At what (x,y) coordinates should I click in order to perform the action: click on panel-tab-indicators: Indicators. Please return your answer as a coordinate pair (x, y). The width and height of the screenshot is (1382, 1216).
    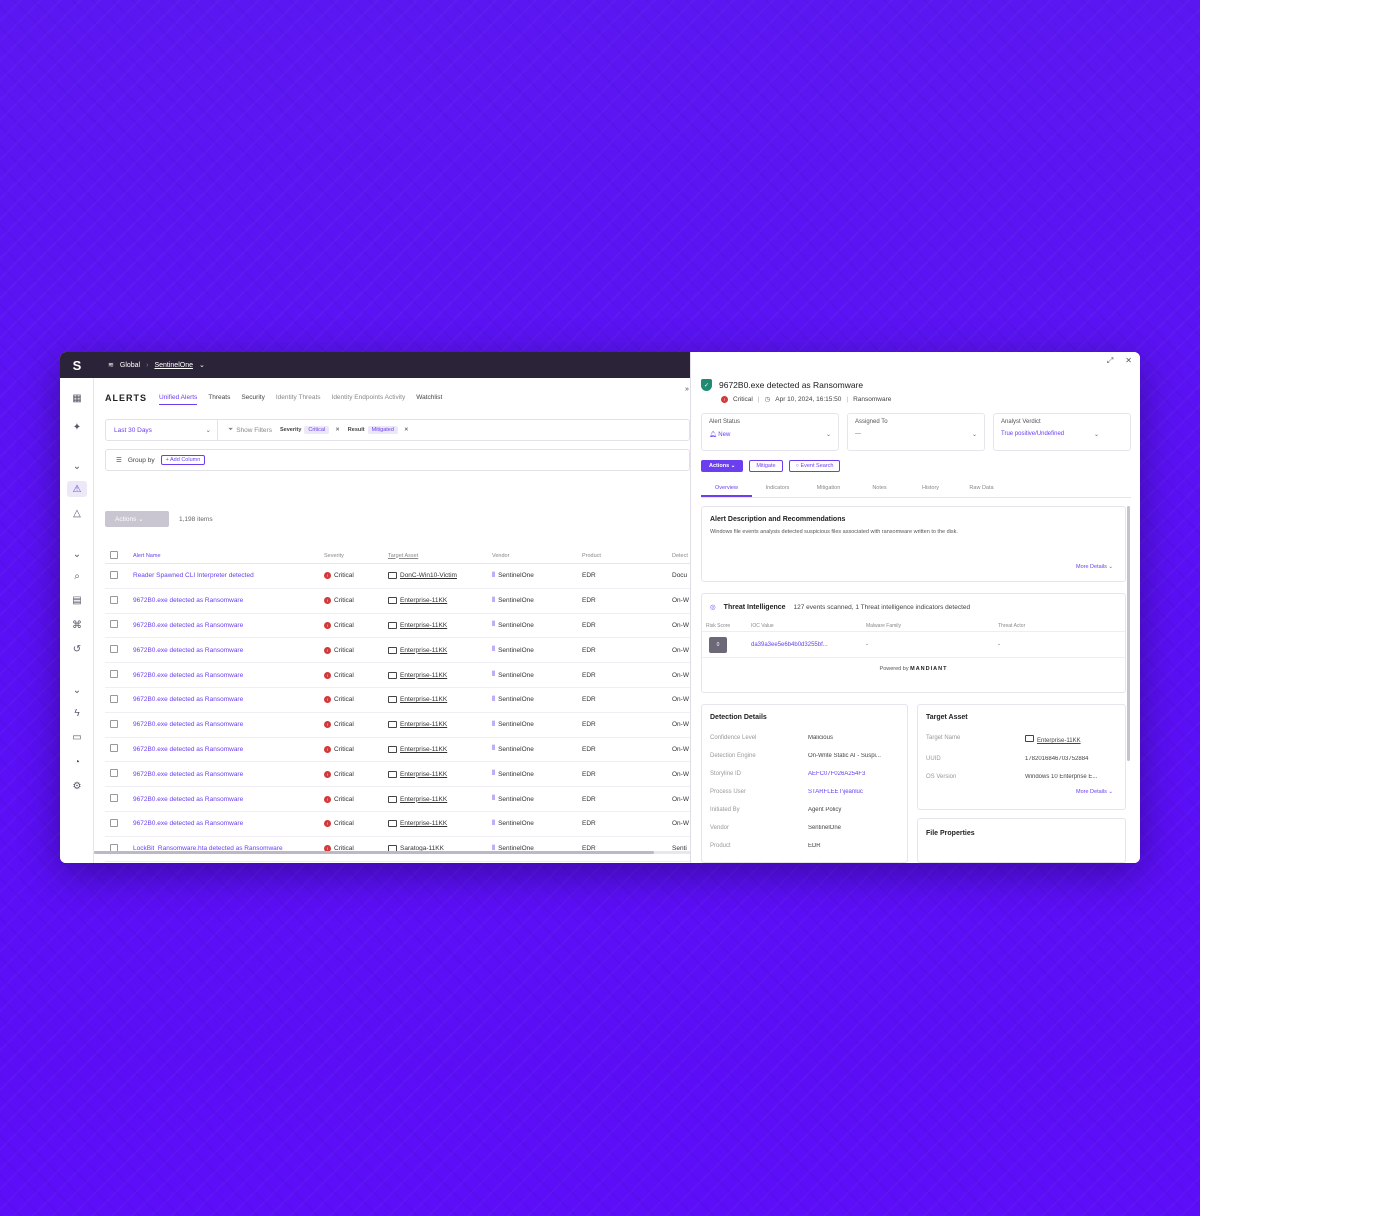
    Looking at the image, I should click on (777, 491).